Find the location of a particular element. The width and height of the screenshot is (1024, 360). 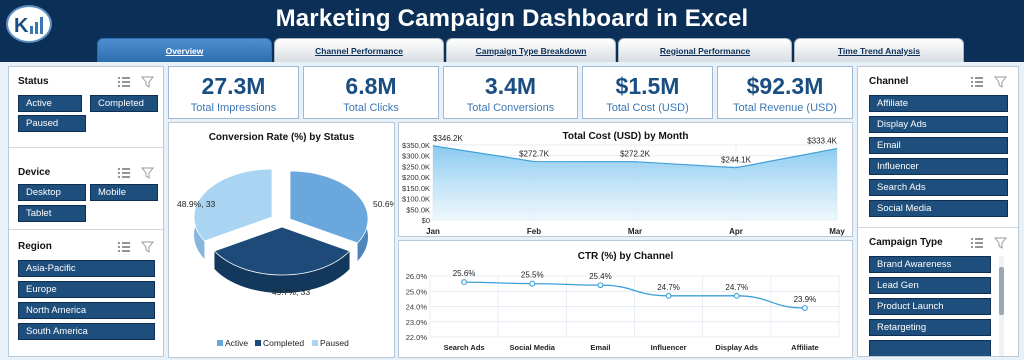

channel-slicer-title: Channel is located at coordinates (889, 81).